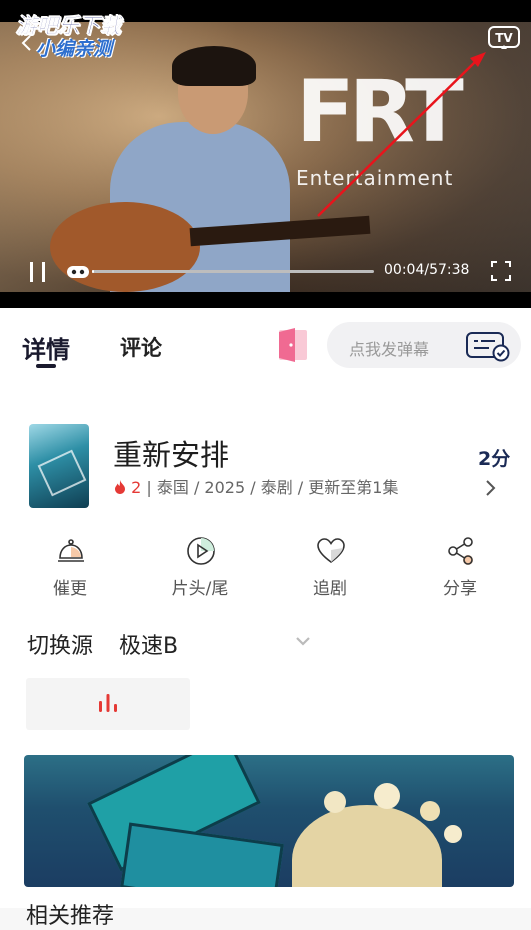 The image size is (531, 930). I want to click on tab-detail: 详情, so click(46, 347).